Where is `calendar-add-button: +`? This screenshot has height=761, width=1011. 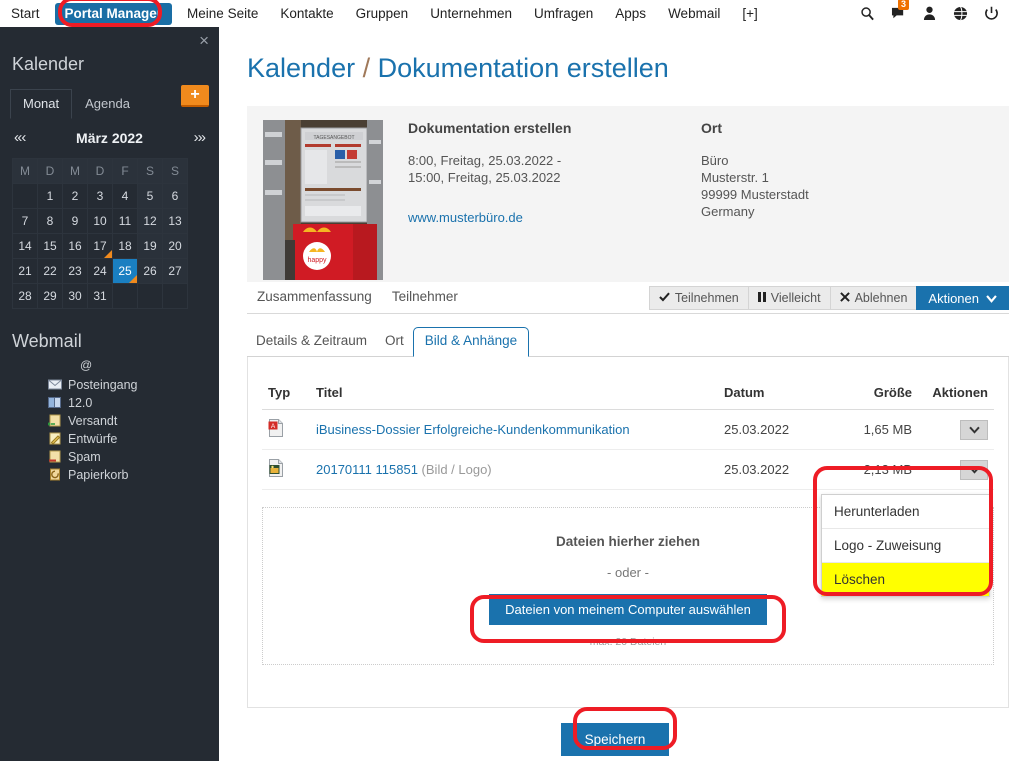 calendar-add-button: + is located at coordinates (195, 96).